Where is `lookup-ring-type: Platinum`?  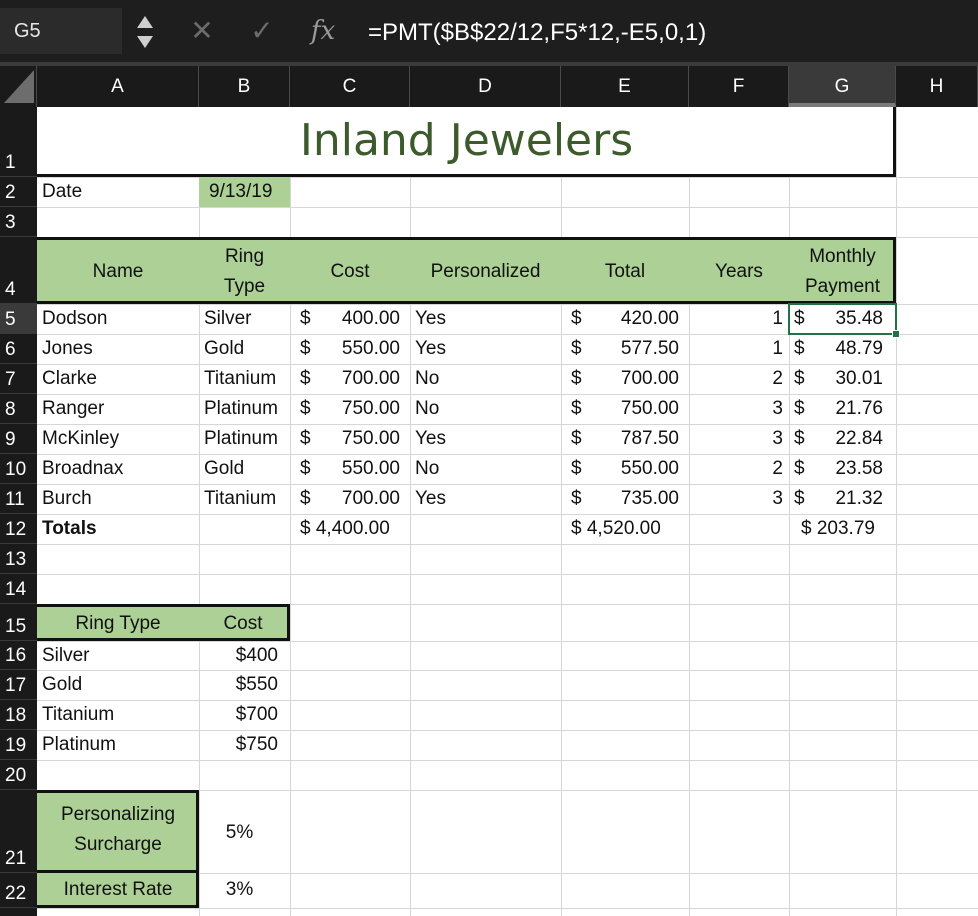 lookup-ring-type: Platinum is located at coordinates (79, 744).